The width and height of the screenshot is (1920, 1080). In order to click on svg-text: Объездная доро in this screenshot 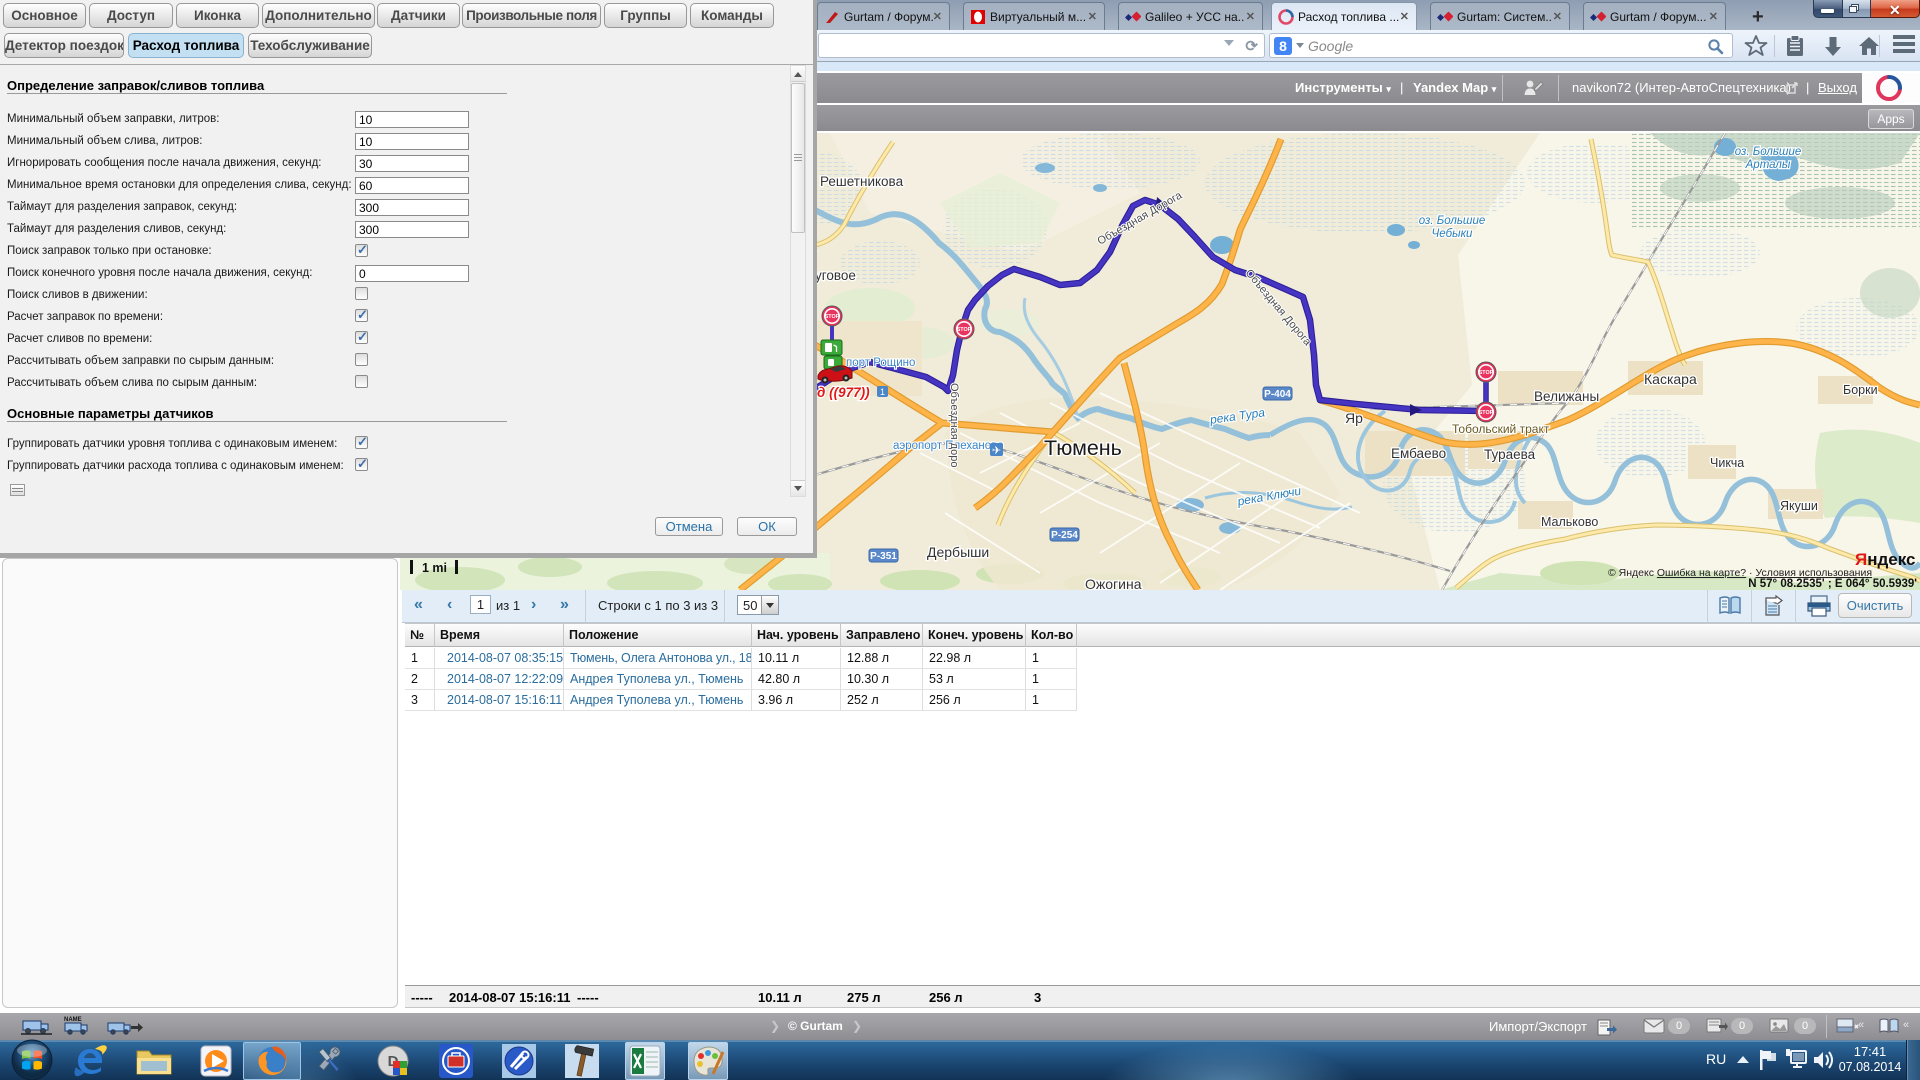, I will do `click(954, 425)`.